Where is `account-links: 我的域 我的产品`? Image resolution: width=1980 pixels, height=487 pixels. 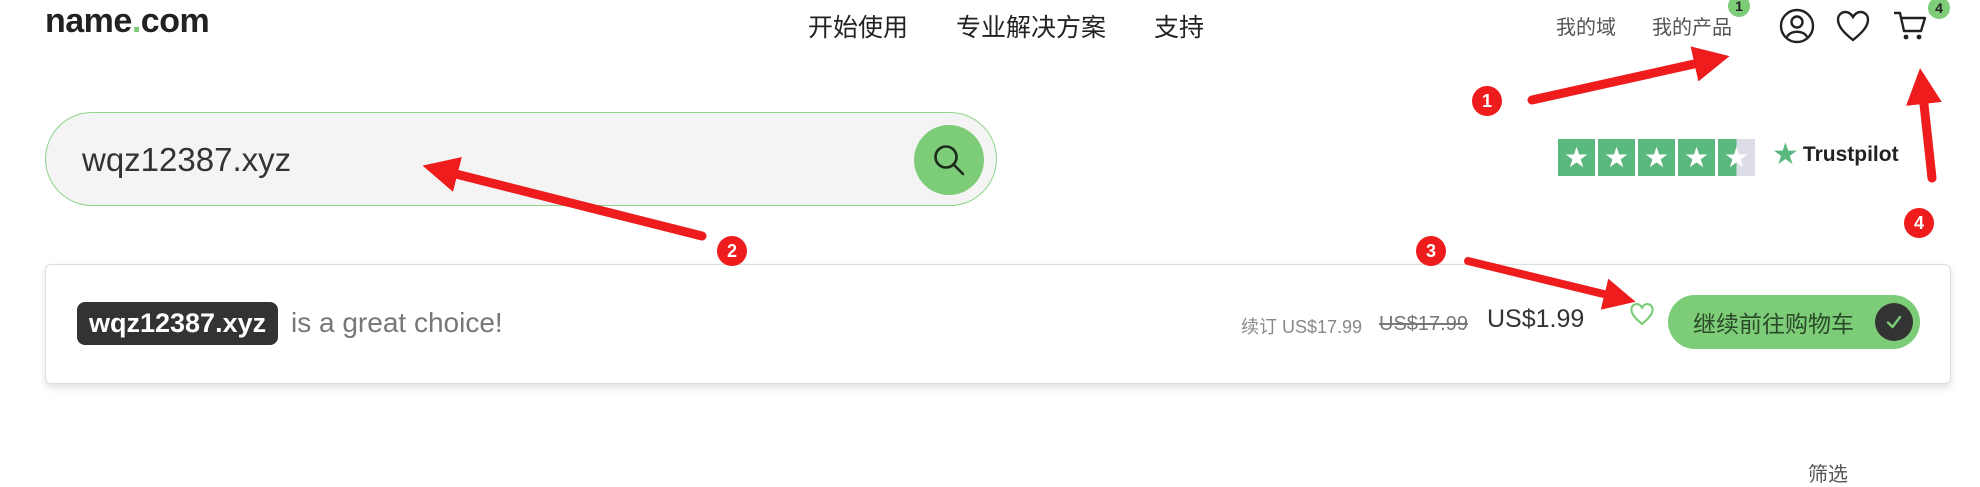 account-links: 我的域 我的产品 is located at coordinates (1644, 25).